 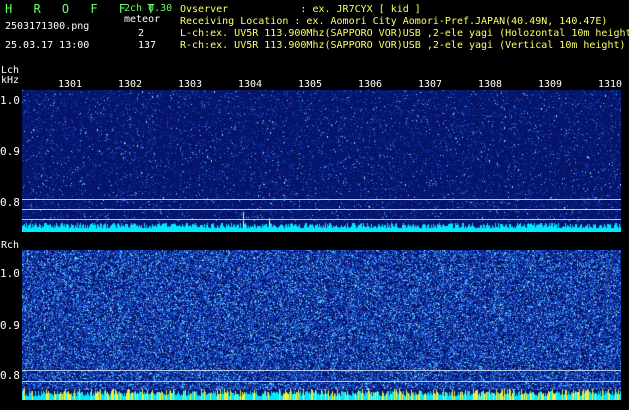 I want to click on rch-ytick: 1.0, so click(x=10, y=273).